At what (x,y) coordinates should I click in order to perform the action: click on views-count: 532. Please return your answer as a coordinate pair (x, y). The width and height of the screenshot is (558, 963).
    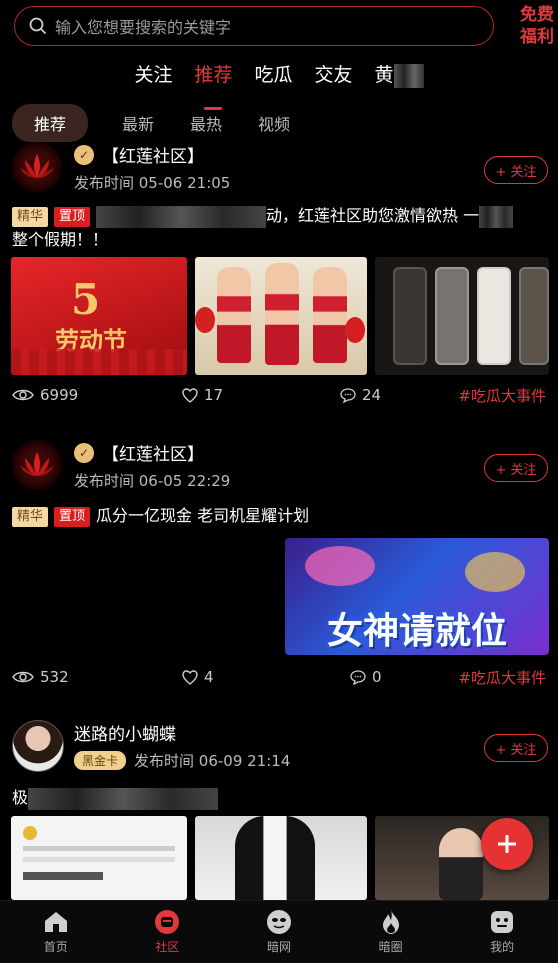
    Looking at the image, I should click on (54, 677).